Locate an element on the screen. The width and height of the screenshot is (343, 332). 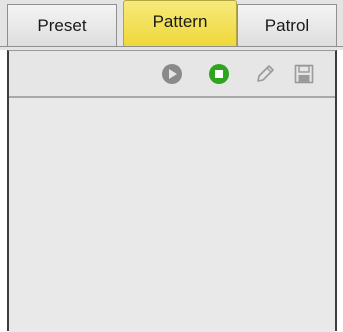
save-icon is located at coordinates (304, 74).